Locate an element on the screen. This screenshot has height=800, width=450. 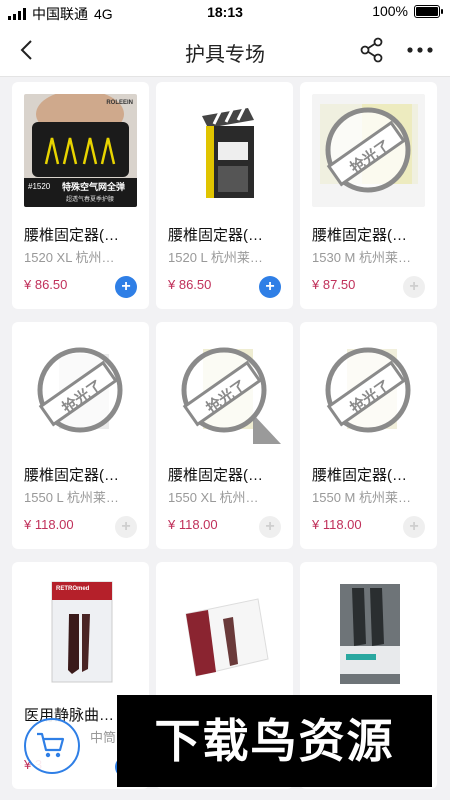
status-right: 100% is located at coordinates (407, 11).